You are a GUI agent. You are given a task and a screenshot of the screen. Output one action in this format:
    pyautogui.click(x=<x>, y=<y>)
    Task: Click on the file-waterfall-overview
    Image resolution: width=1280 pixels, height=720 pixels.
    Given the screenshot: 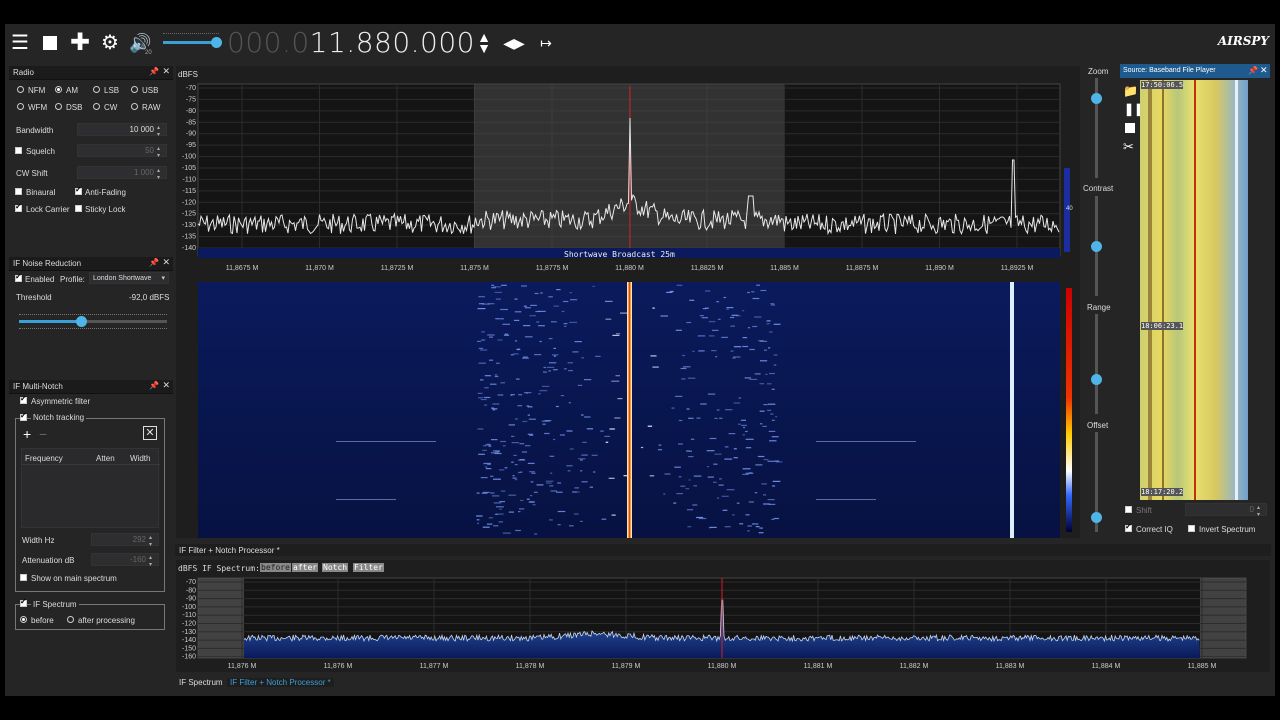 What is the action you would take?
    pyautogui.click(x=1194, y=290)
    